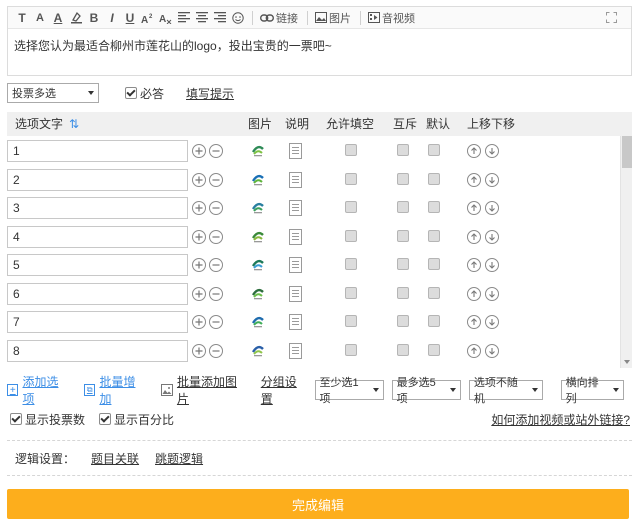 Image resolution: width=640 pixels, height=523 pixels. Describe the element at coordinates (627, 362) in the screenshot. I see `scroll-down-arrow` at that location.